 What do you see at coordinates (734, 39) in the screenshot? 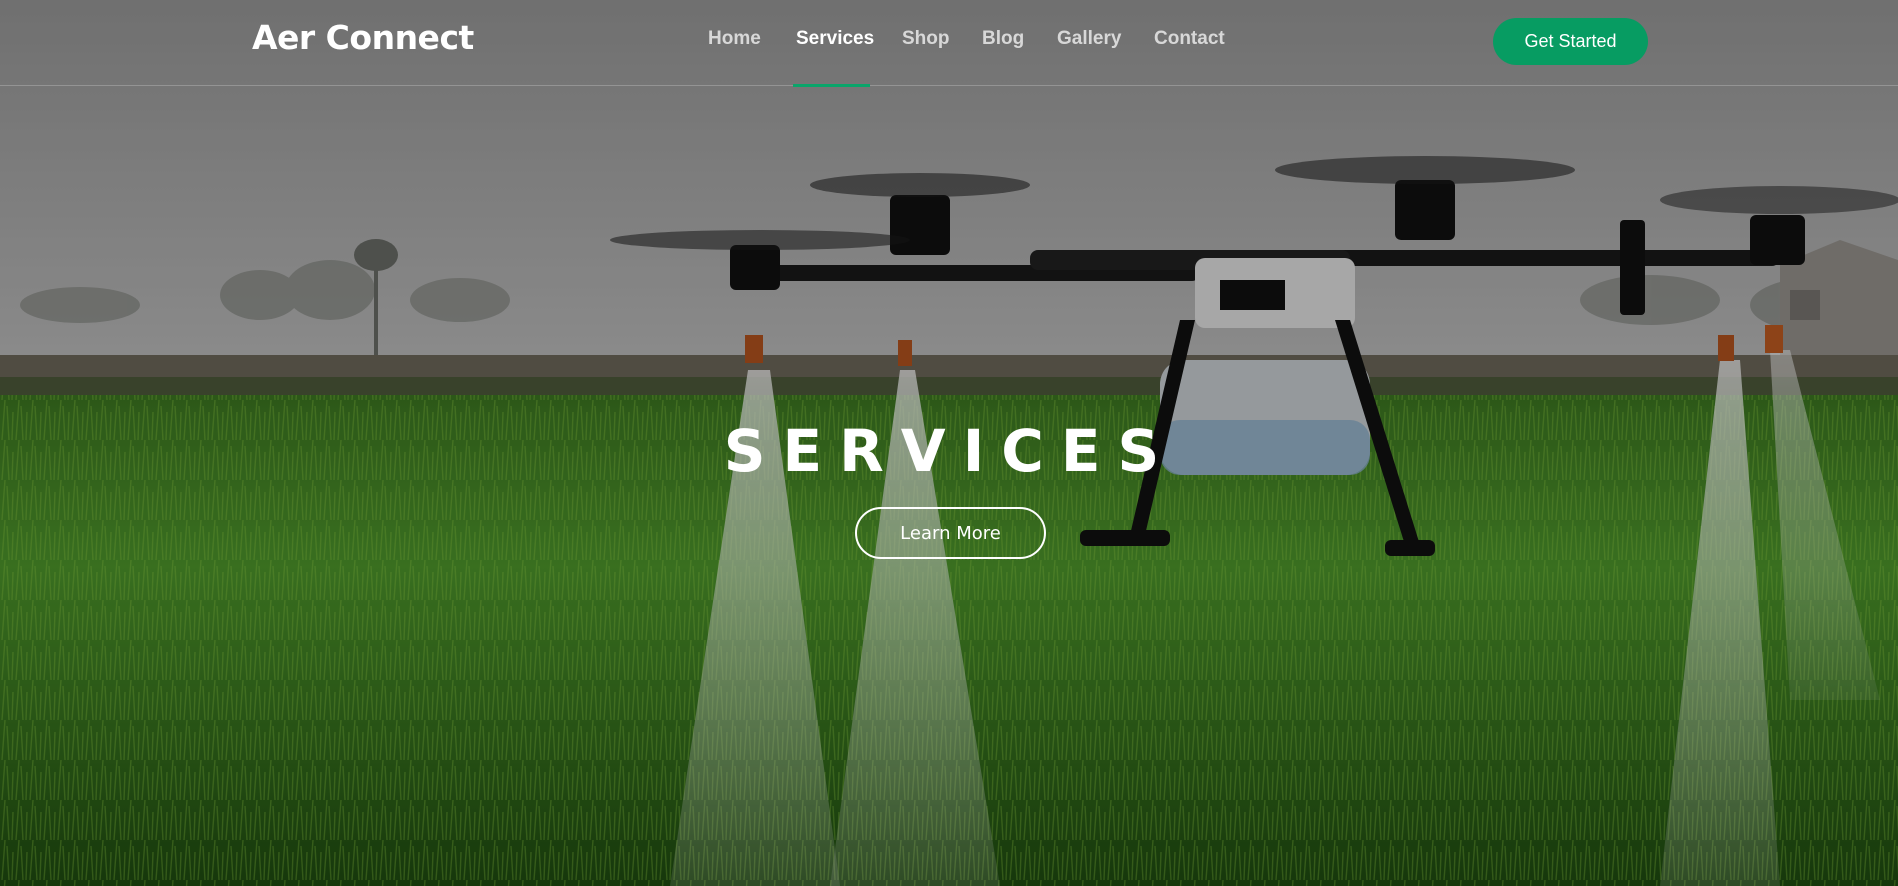
I see `nav-item-home: Home` at bounding box center [734, 39].